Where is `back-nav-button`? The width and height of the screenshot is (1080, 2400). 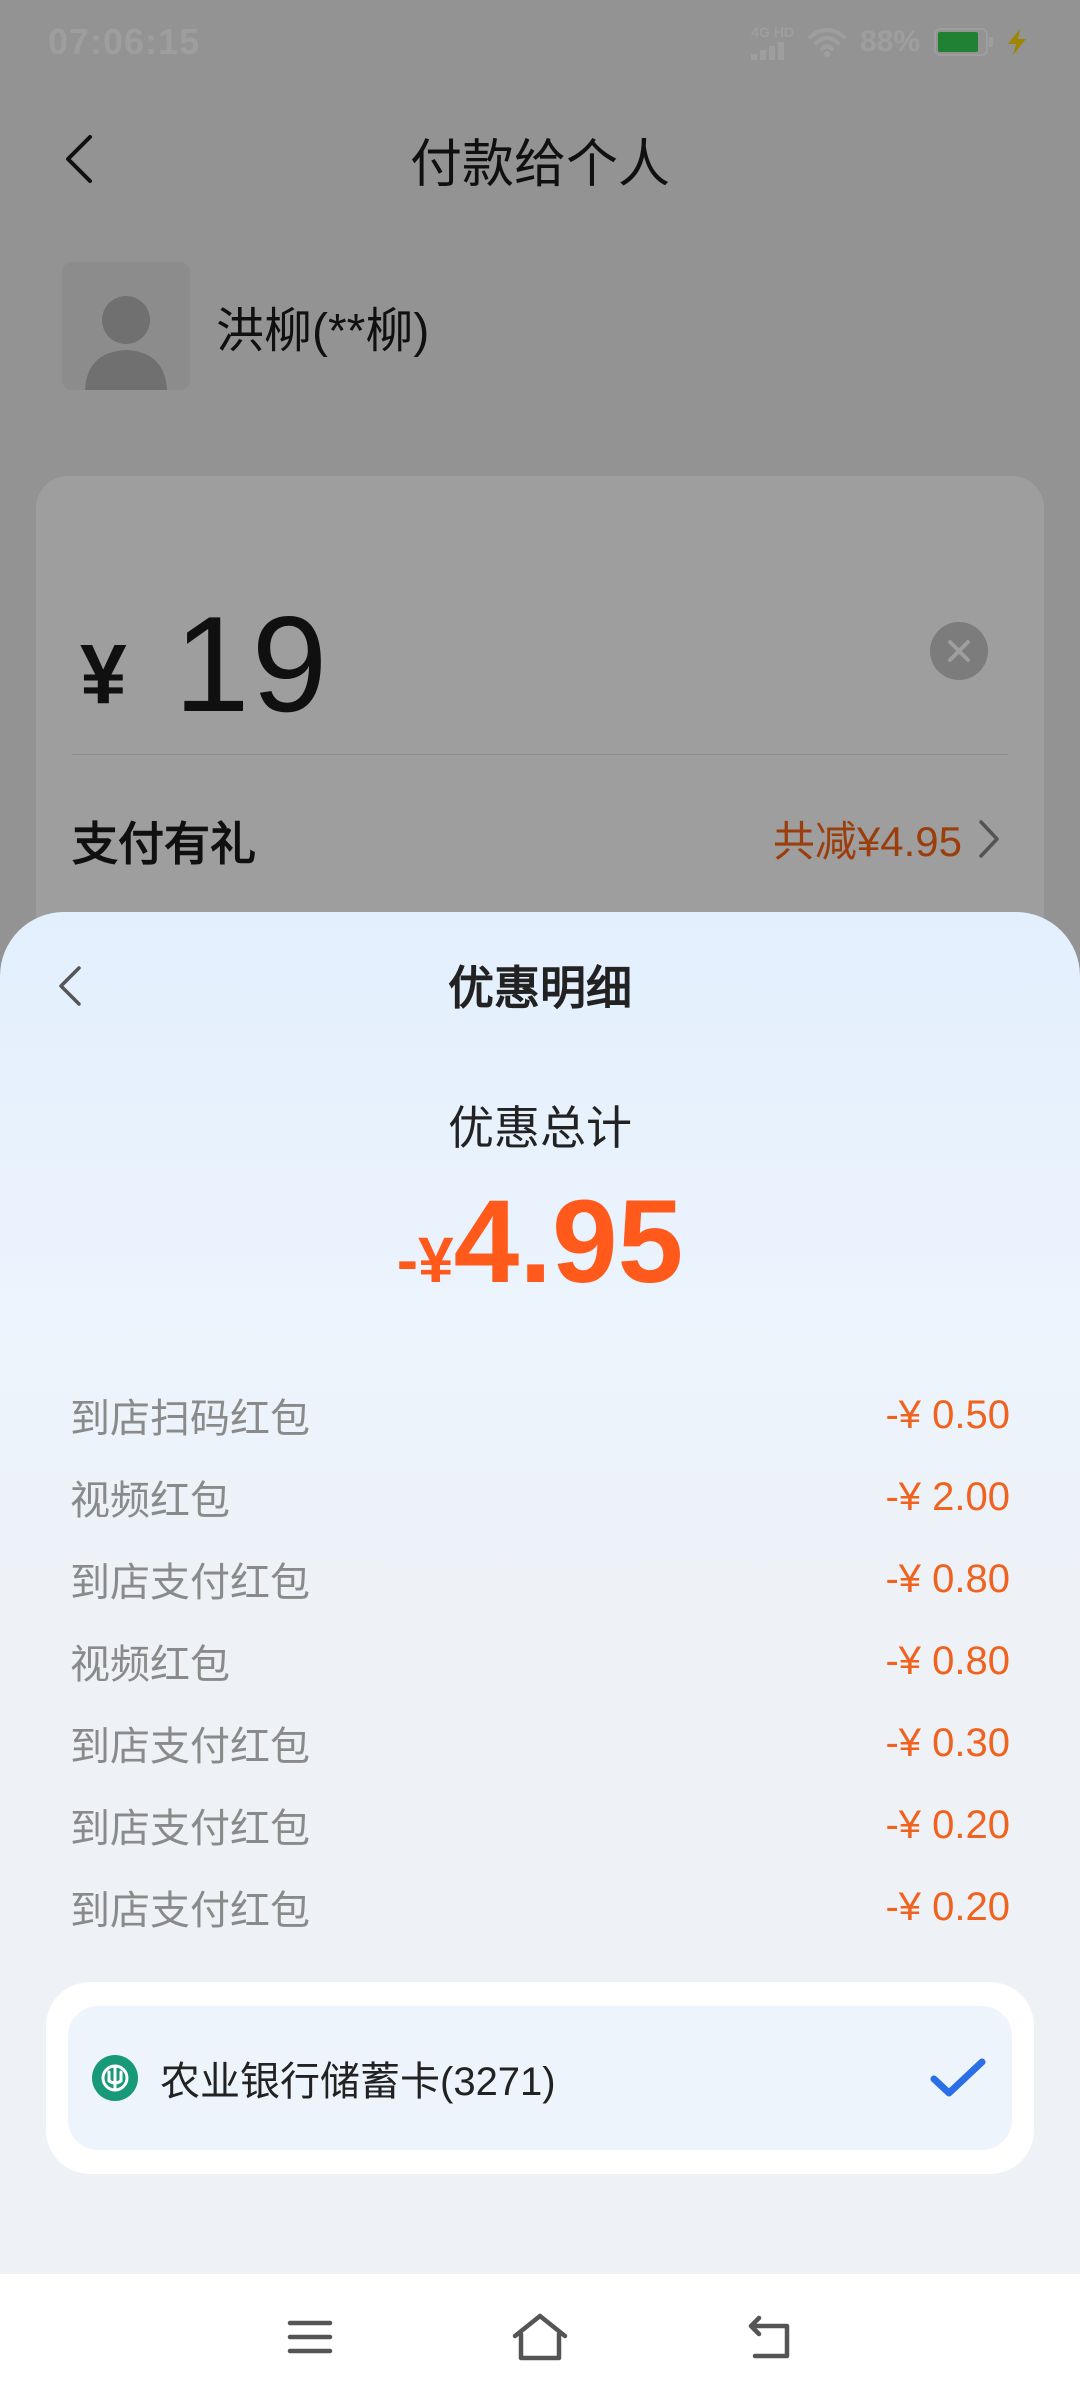
back-nav-button is located at coordinates (770, 2337).